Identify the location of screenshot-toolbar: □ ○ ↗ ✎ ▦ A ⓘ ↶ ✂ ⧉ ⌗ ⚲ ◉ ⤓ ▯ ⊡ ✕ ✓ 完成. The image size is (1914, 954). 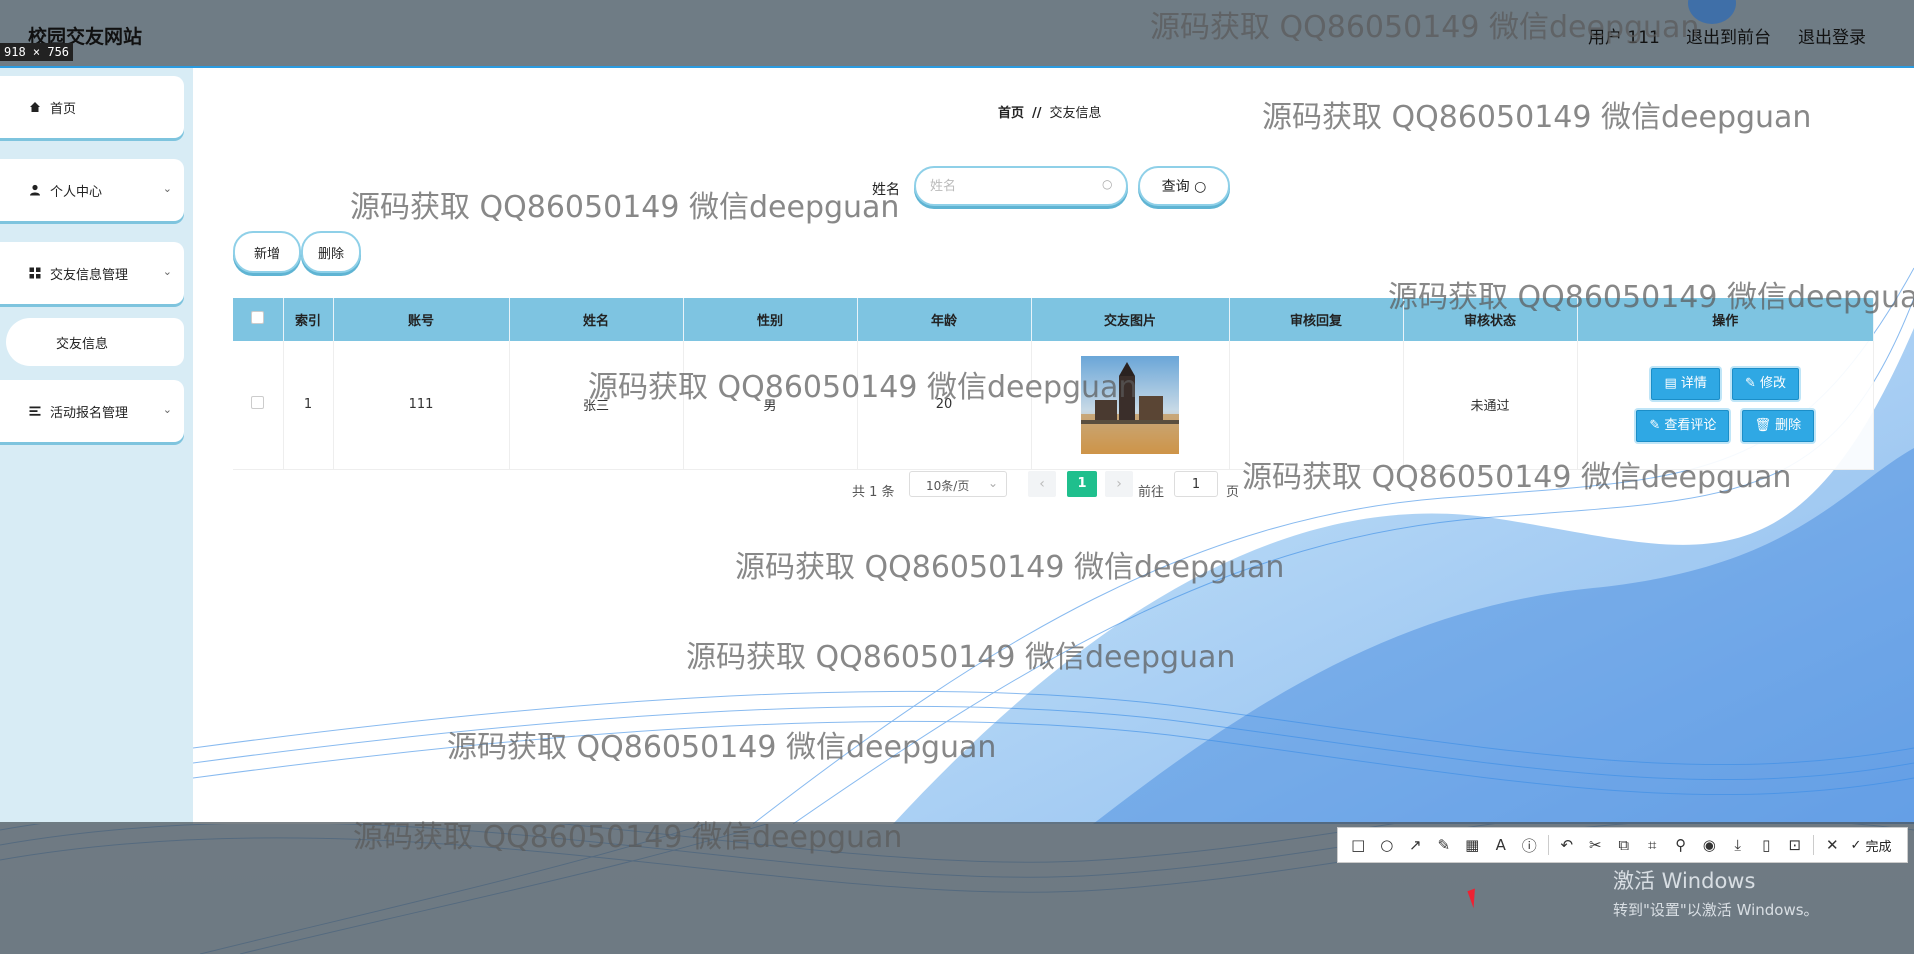
(1622, 845).